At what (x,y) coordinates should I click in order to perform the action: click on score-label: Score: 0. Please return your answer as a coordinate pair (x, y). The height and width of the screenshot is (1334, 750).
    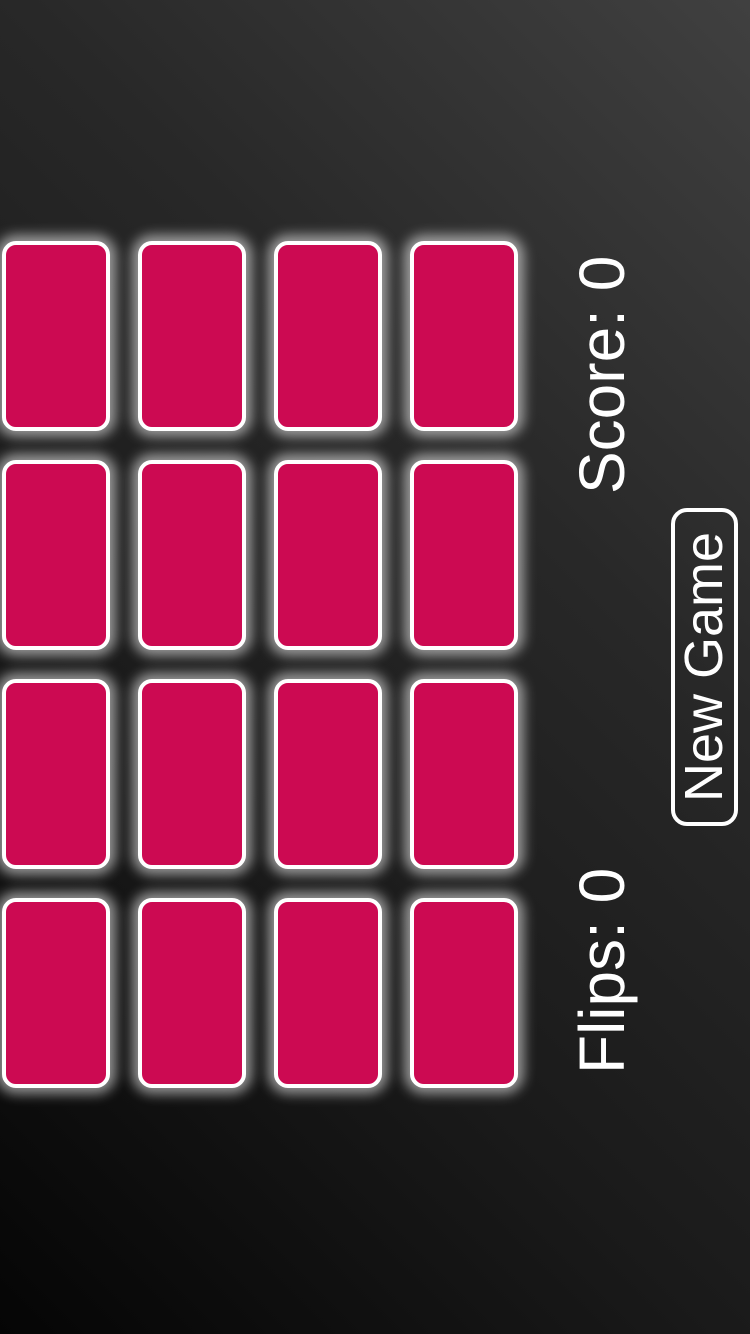
    Looking at the image, I should click on (602, 374).